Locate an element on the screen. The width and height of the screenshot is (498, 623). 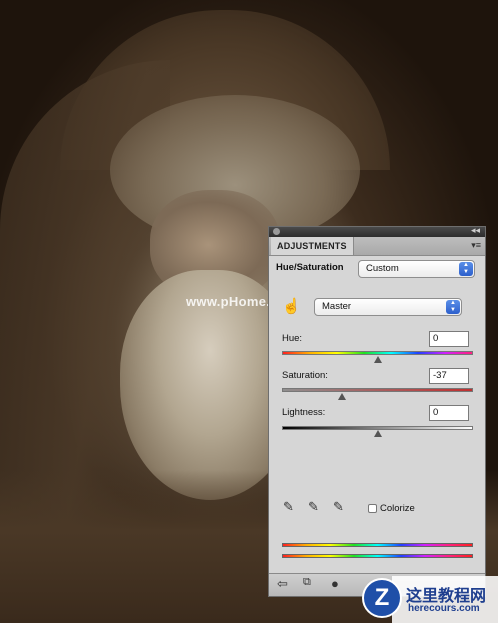
eyedropper-plus-icon: ✎ is located at coordinates (313, 507).